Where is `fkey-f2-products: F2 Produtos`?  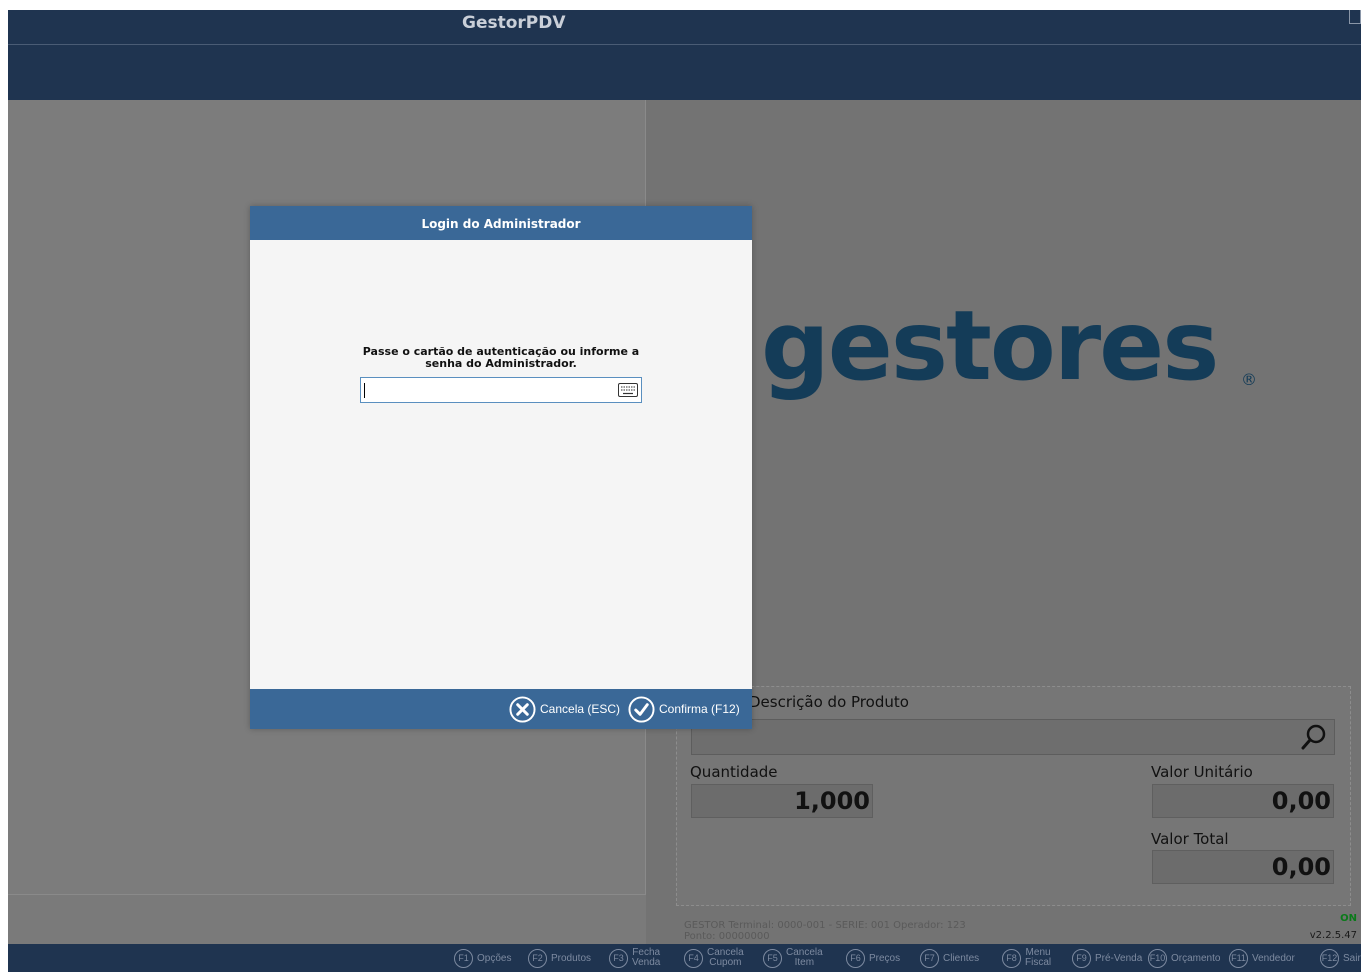 fkey-f2-products: F2 Produtos is located at coordinates (559, 958).